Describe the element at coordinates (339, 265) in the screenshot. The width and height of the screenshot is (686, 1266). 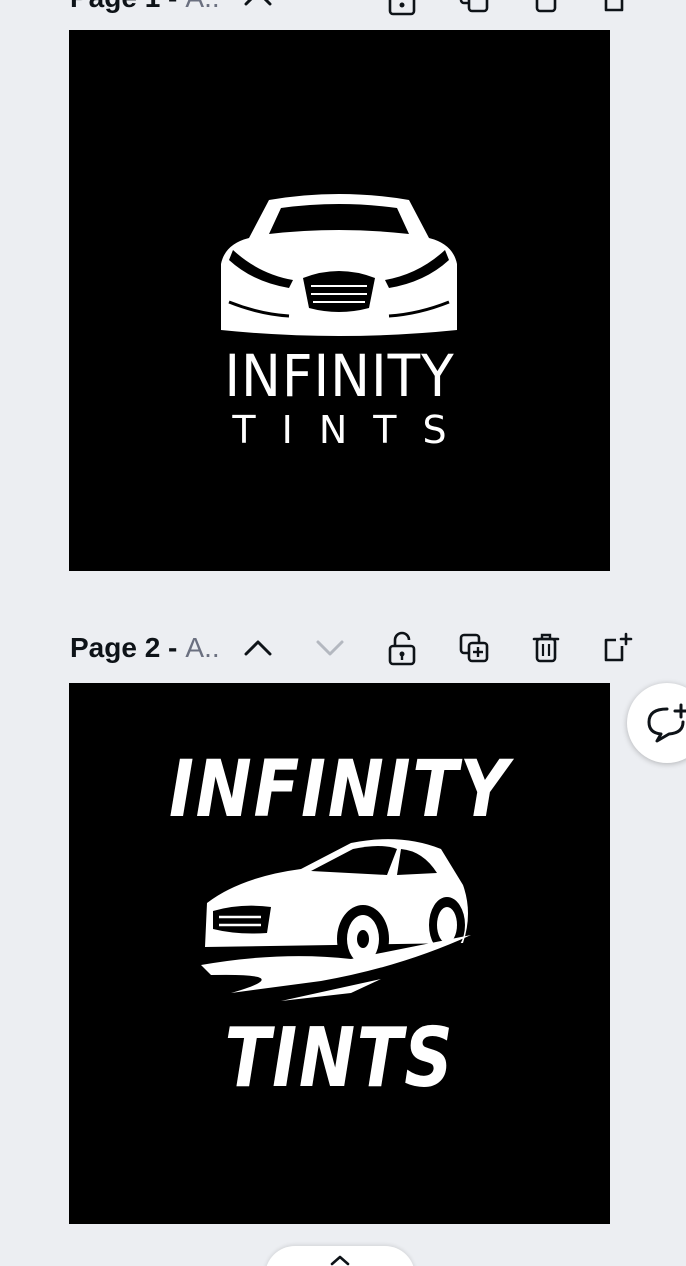
I see `car-front-illustration` at that location.